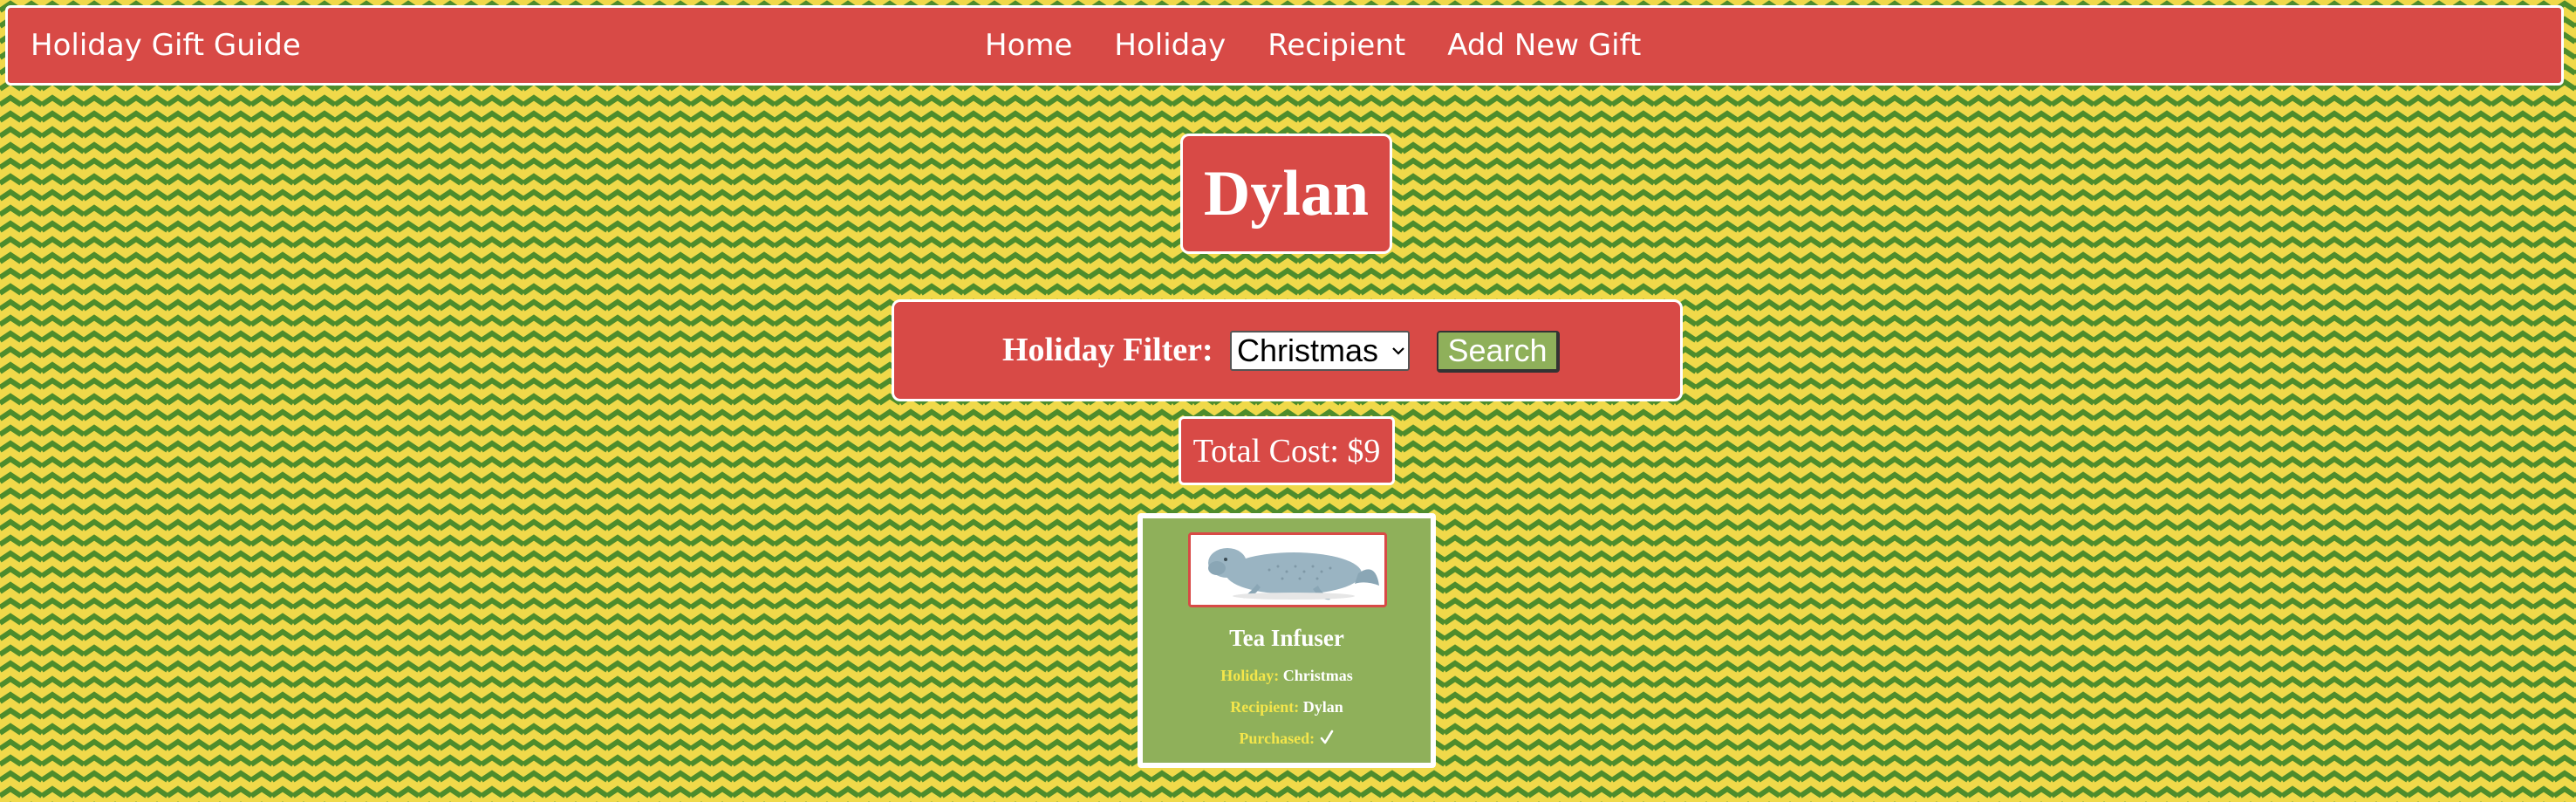  I want to click on gift-name: Tea Infuser, so click(1286, 638).